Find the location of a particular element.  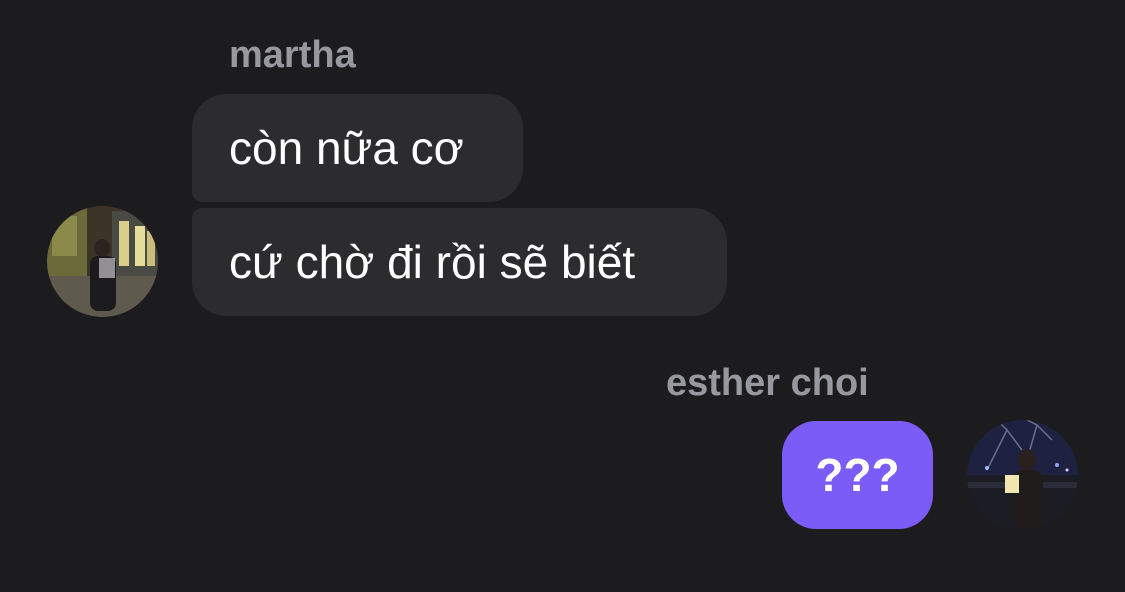

message-bubble-outgoing: ??? is located at coordinates (857, 475).